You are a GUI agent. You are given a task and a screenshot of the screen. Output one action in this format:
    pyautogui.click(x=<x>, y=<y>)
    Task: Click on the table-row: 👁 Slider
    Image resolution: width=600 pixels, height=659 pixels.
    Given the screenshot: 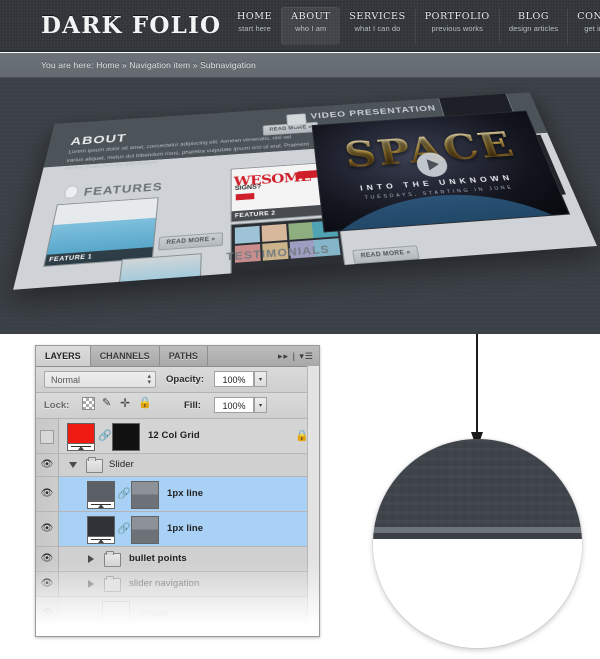 What is the action you would take?
    pyautogui.click(x=177, y=465)
    